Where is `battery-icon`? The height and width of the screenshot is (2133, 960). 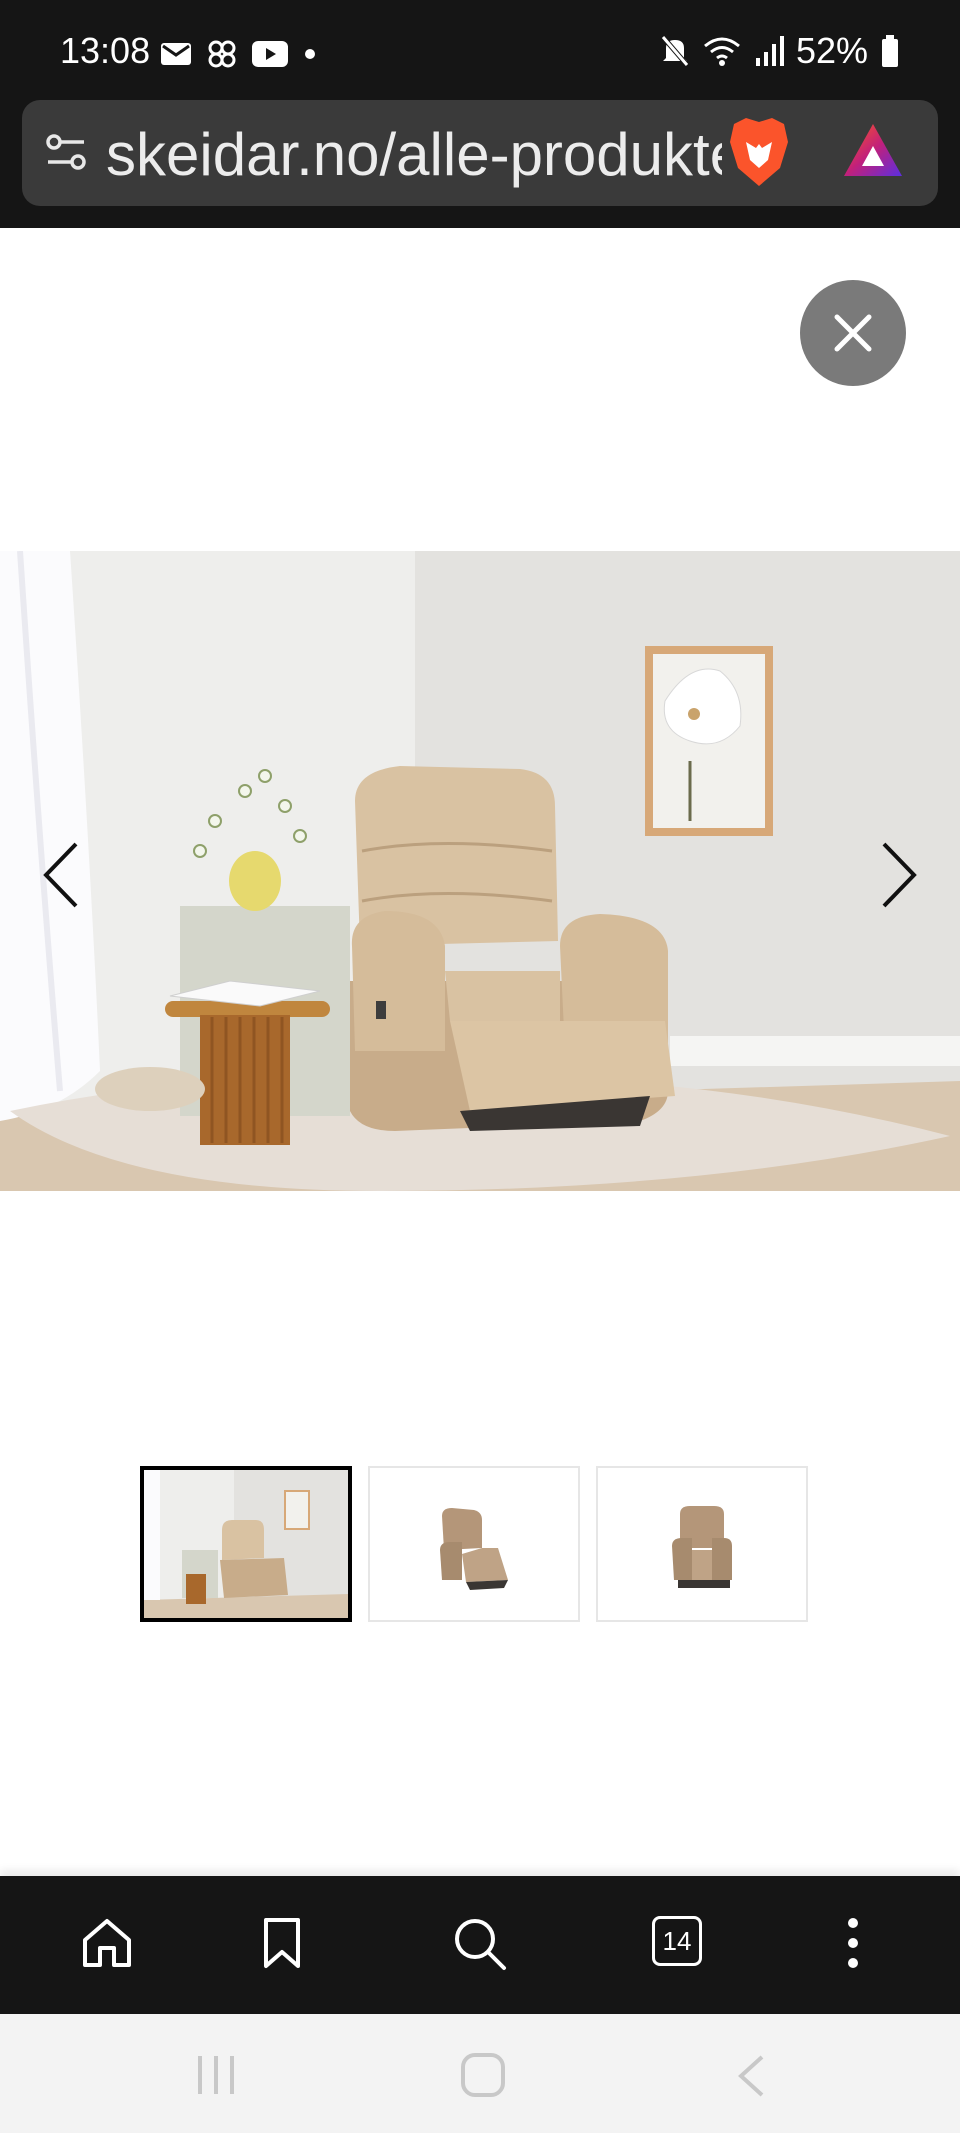 battery-icon is located at coordinates (890, 51).